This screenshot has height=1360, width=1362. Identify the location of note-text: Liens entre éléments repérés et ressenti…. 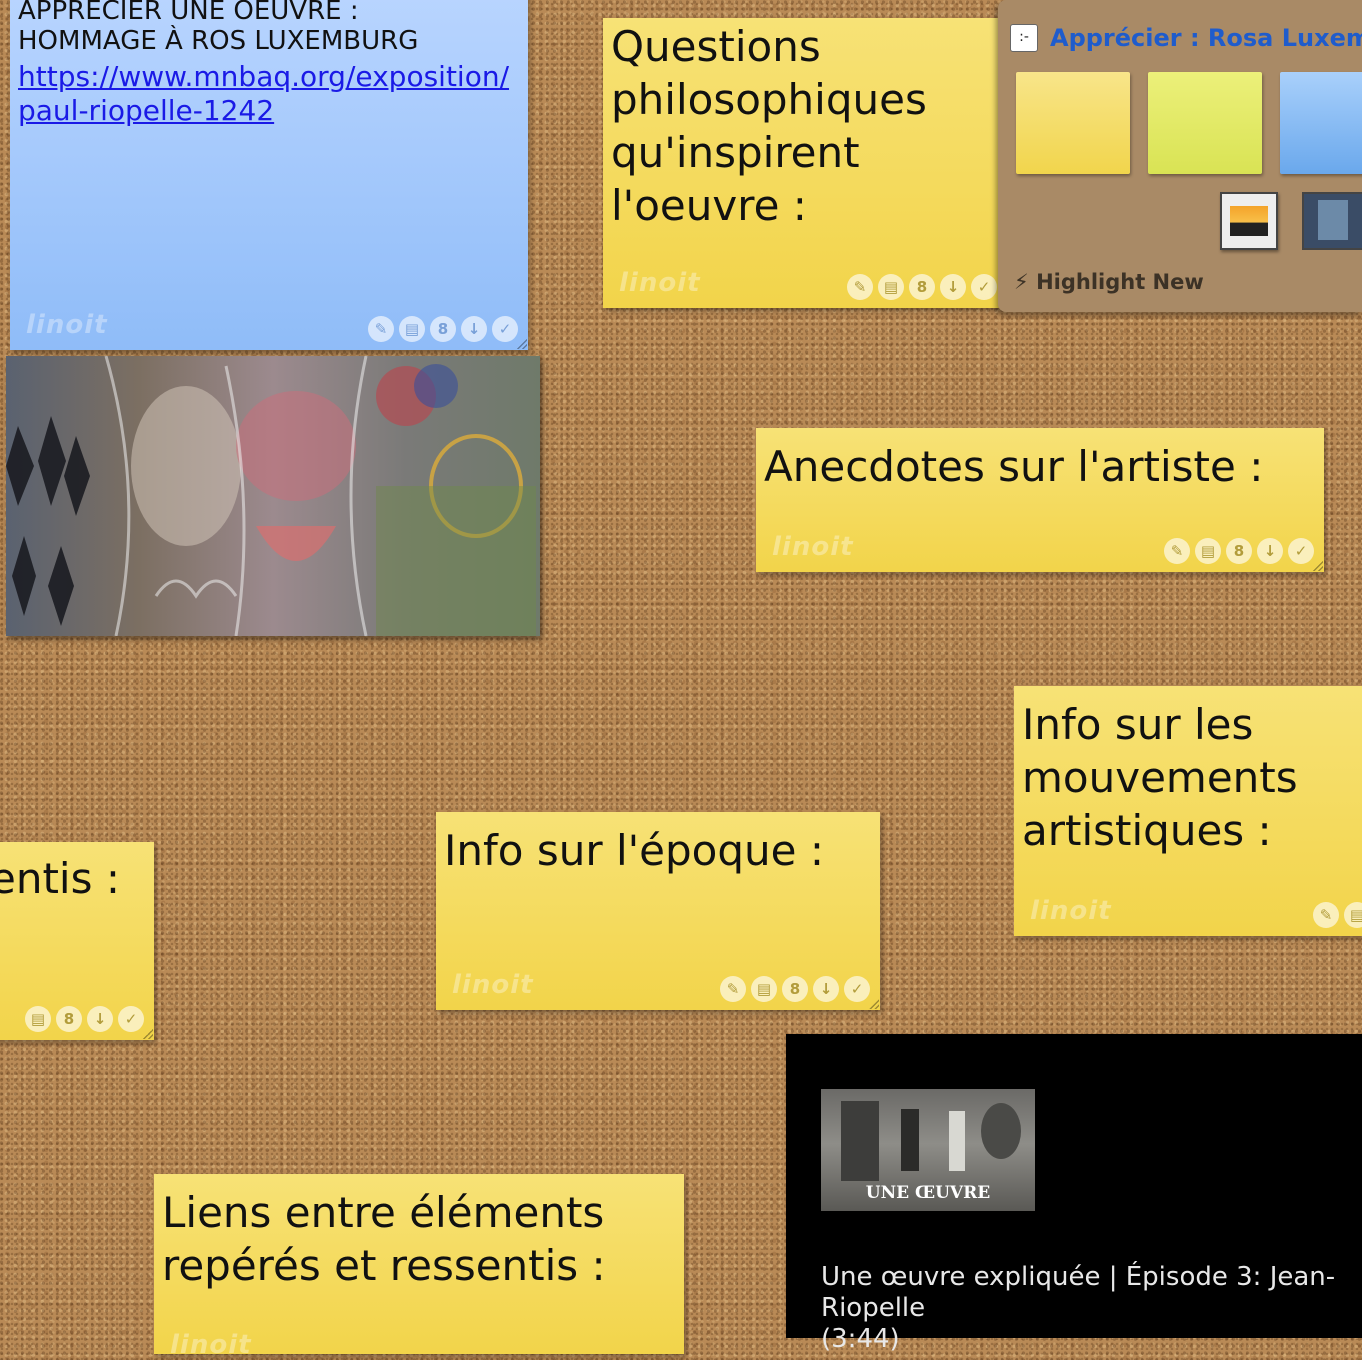
(384, 1239).